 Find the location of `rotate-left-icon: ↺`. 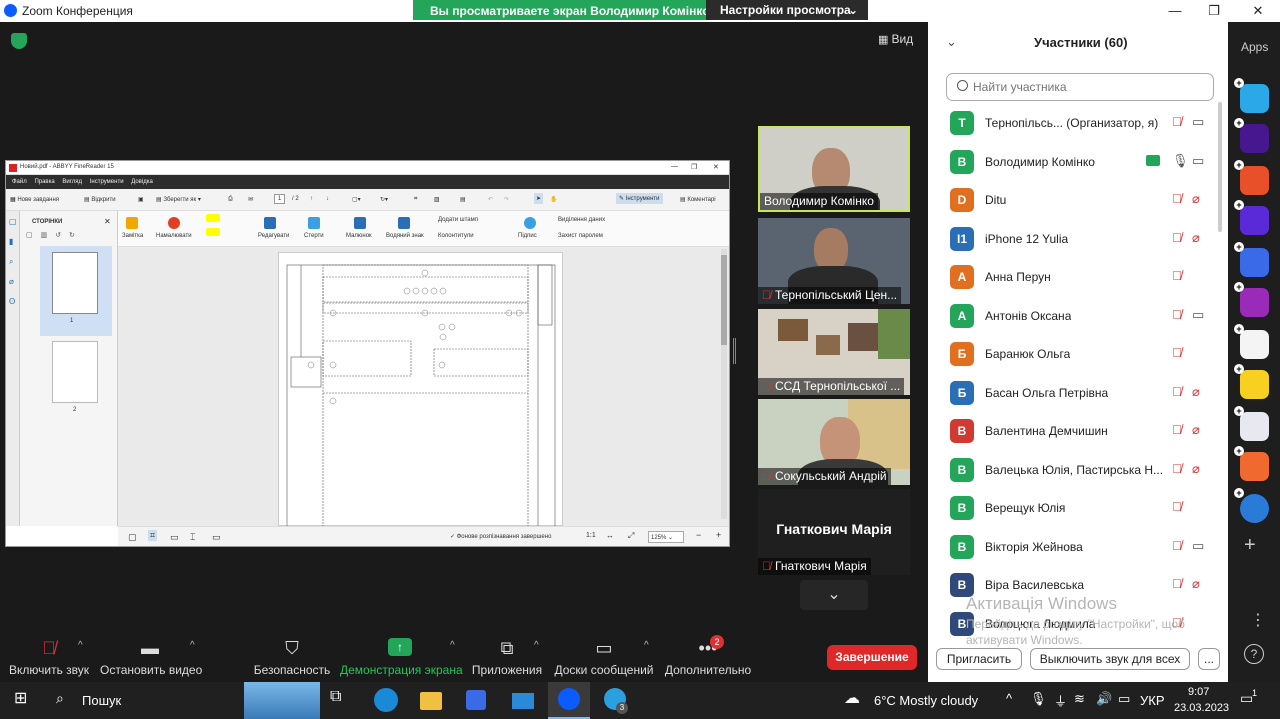

rotate-left-icon: ↺ is located at coordinates (58, 235).